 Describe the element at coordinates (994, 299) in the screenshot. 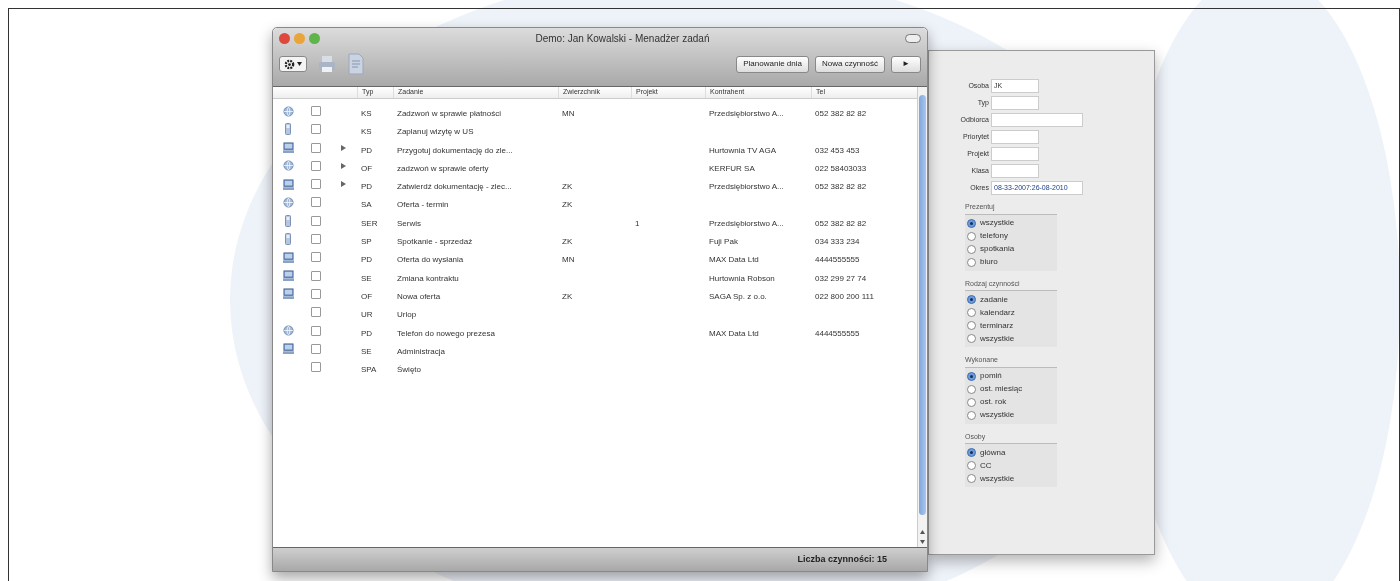

I see `radio-label: zadanie` at that location.